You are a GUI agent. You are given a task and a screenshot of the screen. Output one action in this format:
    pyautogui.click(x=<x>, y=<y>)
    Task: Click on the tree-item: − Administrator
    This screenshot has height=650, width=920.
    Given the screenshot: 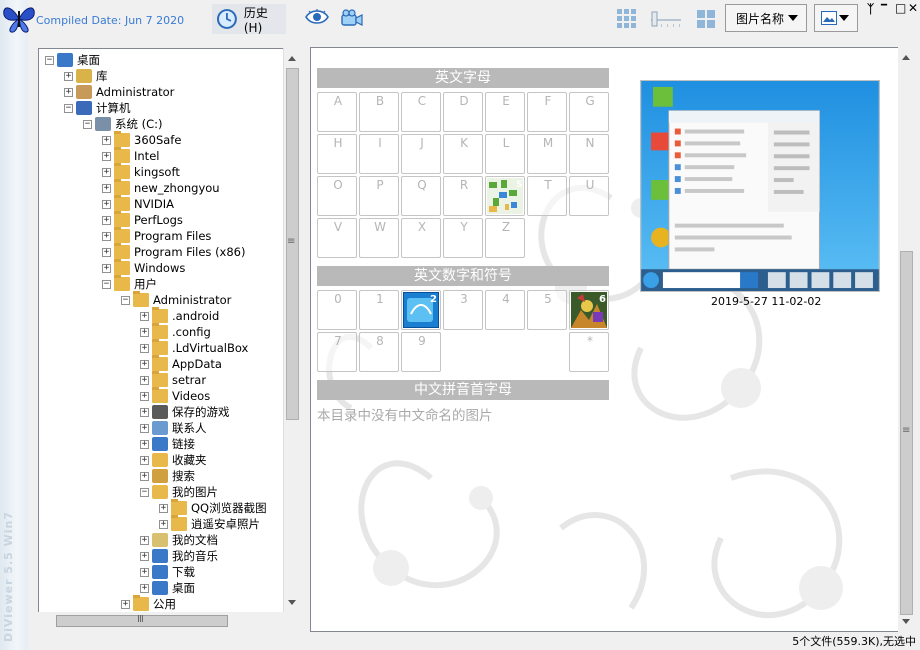 What is the action you would take?
    pyautogui.click(x=176, y=299)
    